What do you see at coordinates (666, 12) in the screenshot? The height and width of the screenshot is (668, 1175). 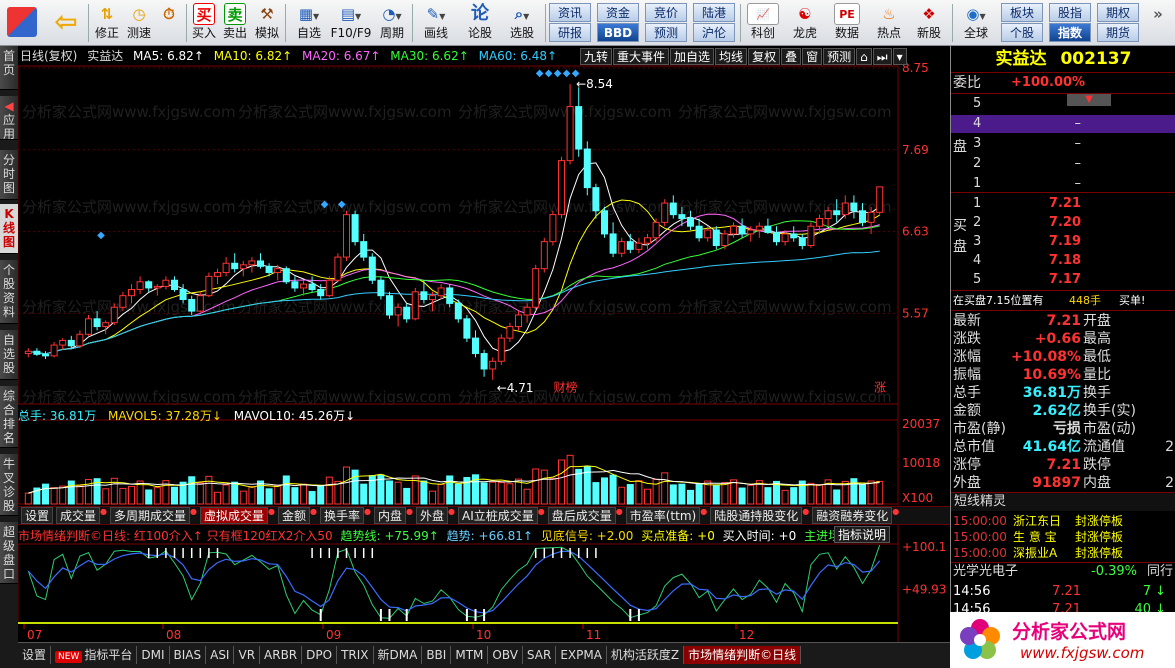 I see `auction-button: 竞价` at bounding box center [666, 12].